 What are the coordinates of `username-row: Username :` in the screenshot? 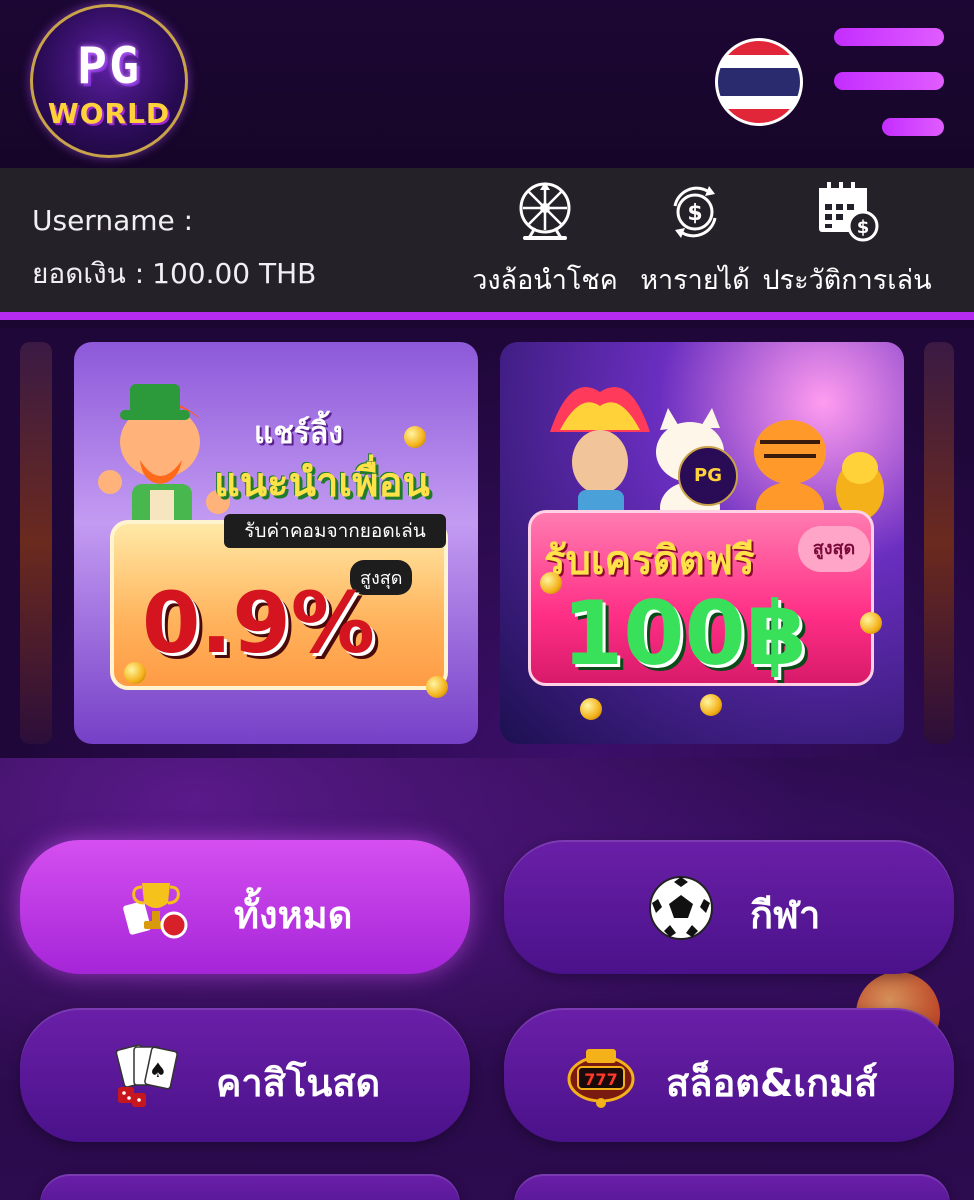 It's located at (116, 220).